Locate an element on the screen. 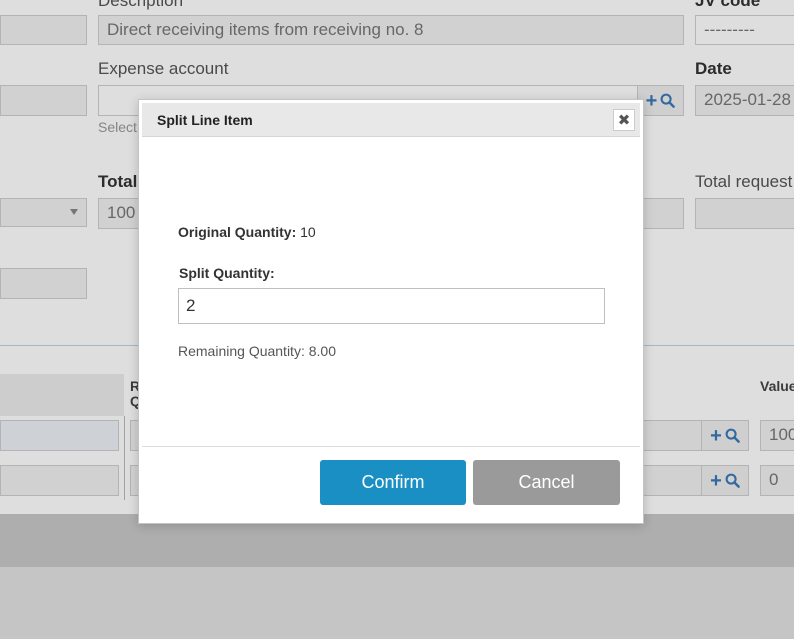  cancel-button: Cancel is located at coordinates (546, 482).